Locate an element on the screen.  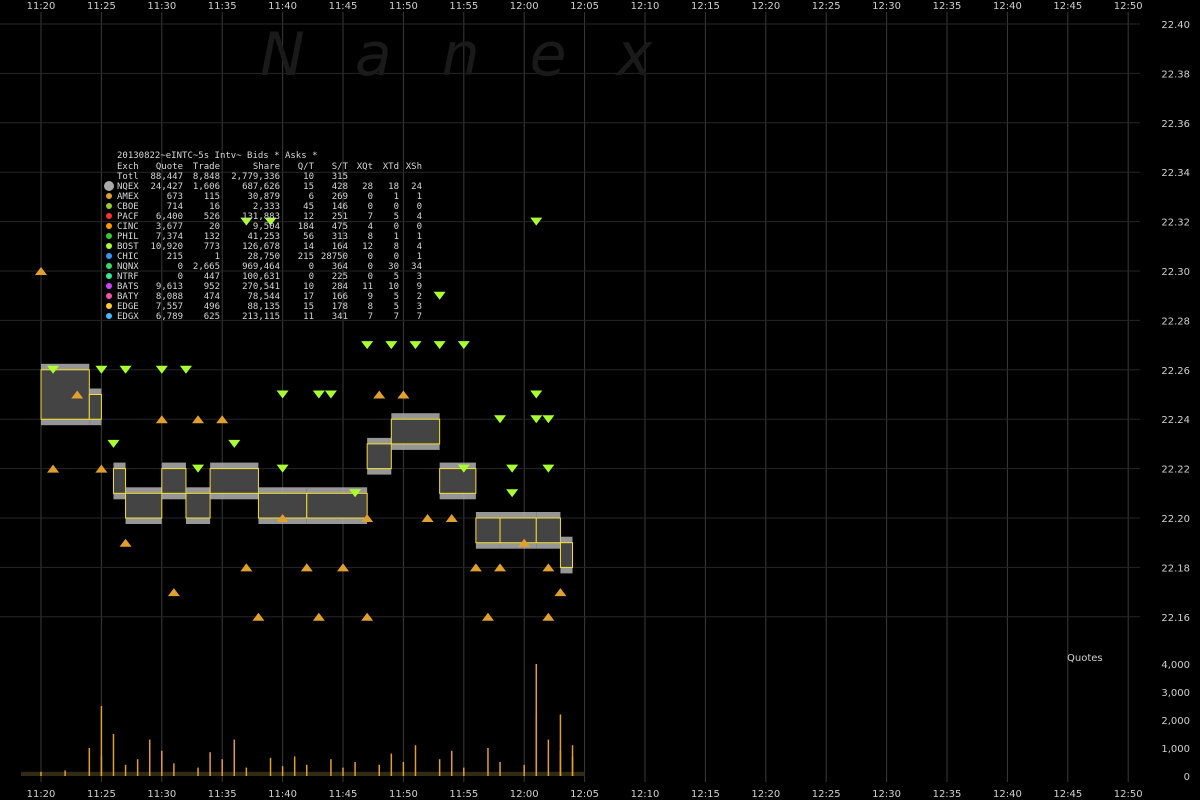
legend-row-cell: 447 is located at coordinates (212, 277).